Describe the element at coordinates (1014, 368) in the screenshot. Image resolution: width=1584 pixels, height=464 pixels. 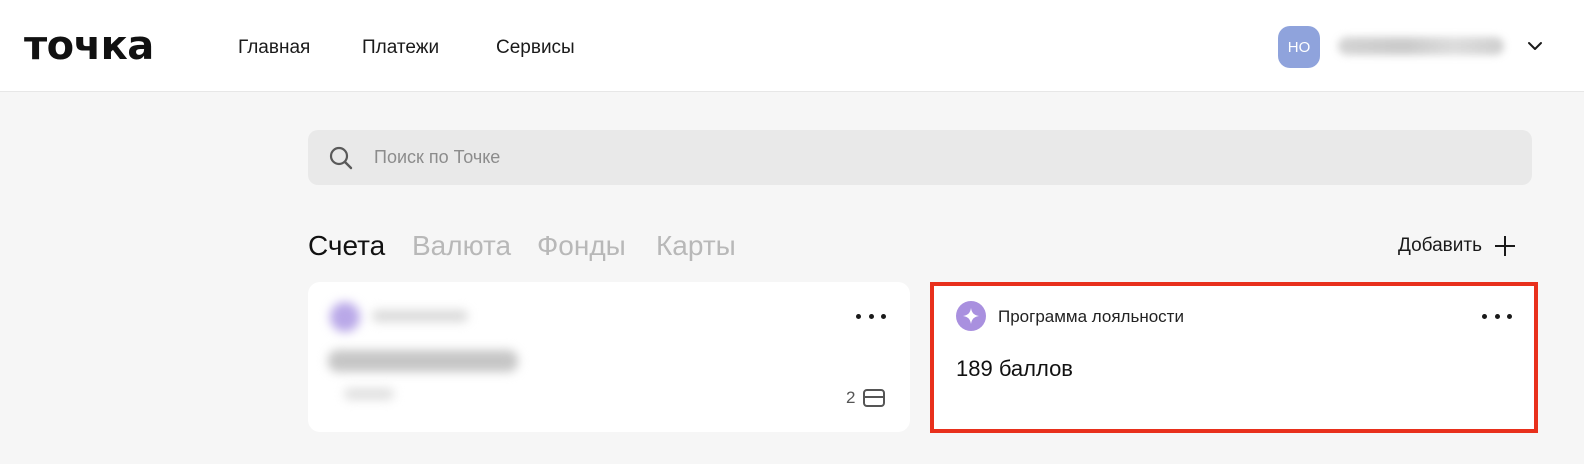
I see `loyalty-points: 189 баллов` at that location.